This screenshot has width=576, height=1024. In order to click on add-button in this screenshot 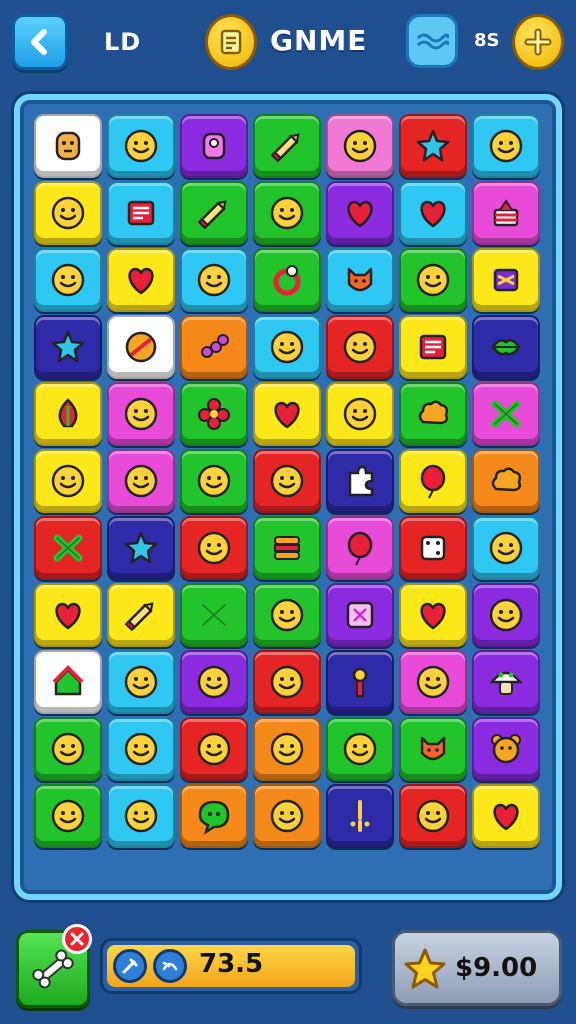, I will do `click(538, 42)`.